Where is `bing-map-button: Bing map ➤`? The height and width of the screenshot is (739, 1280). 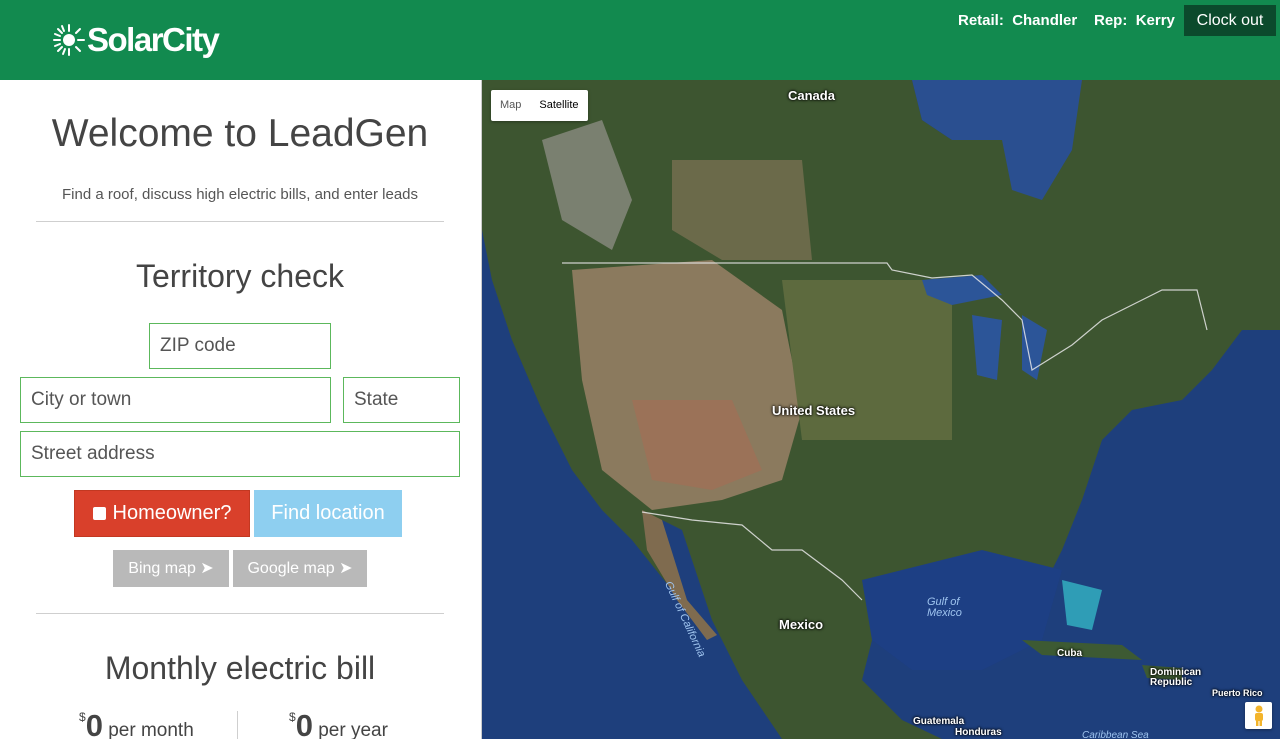
bing-map-button: Bing map ➤ is located at coordinates (171, 568).